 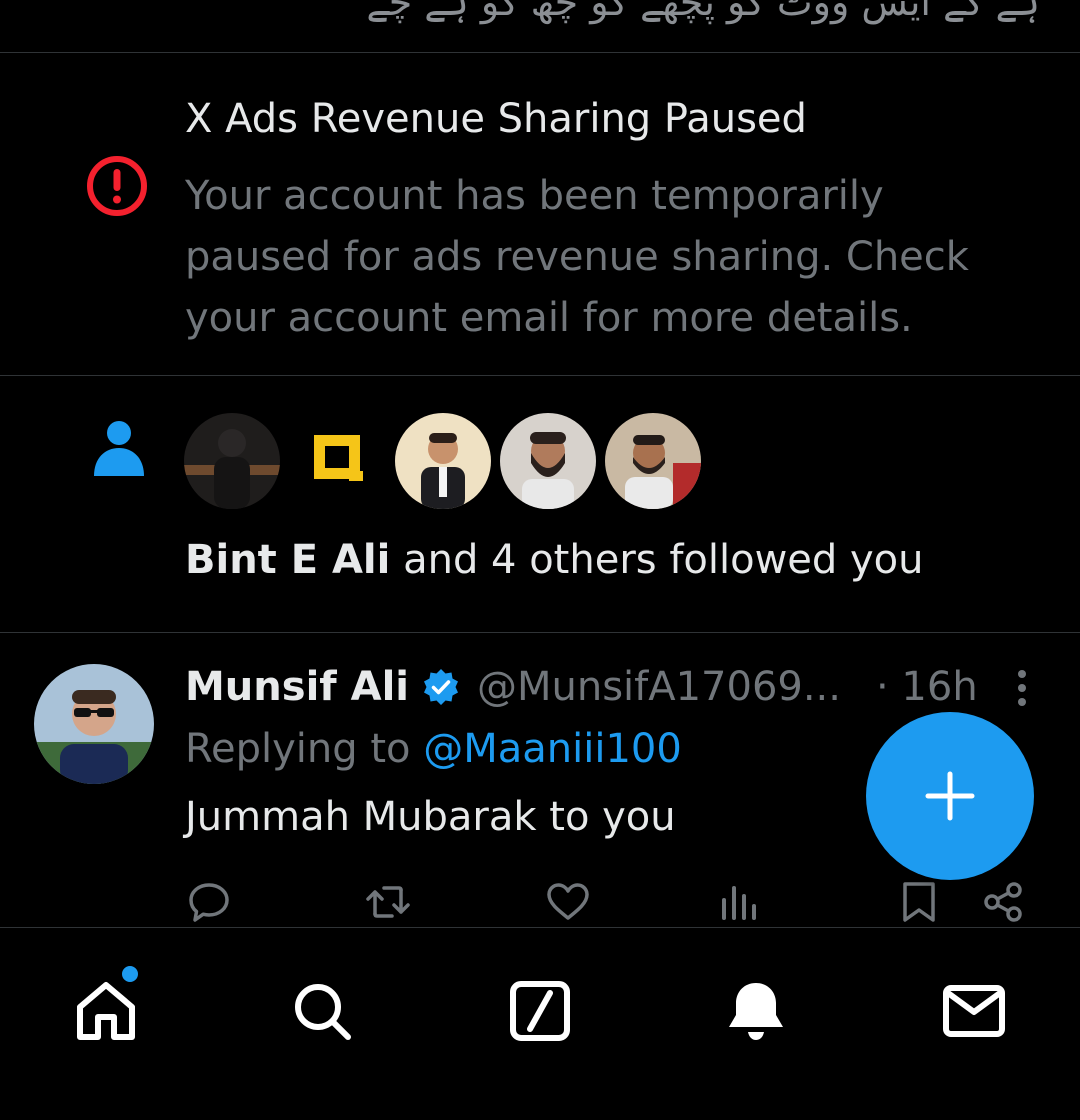 I want to click on nav-search, so click(x=322, y=1011).